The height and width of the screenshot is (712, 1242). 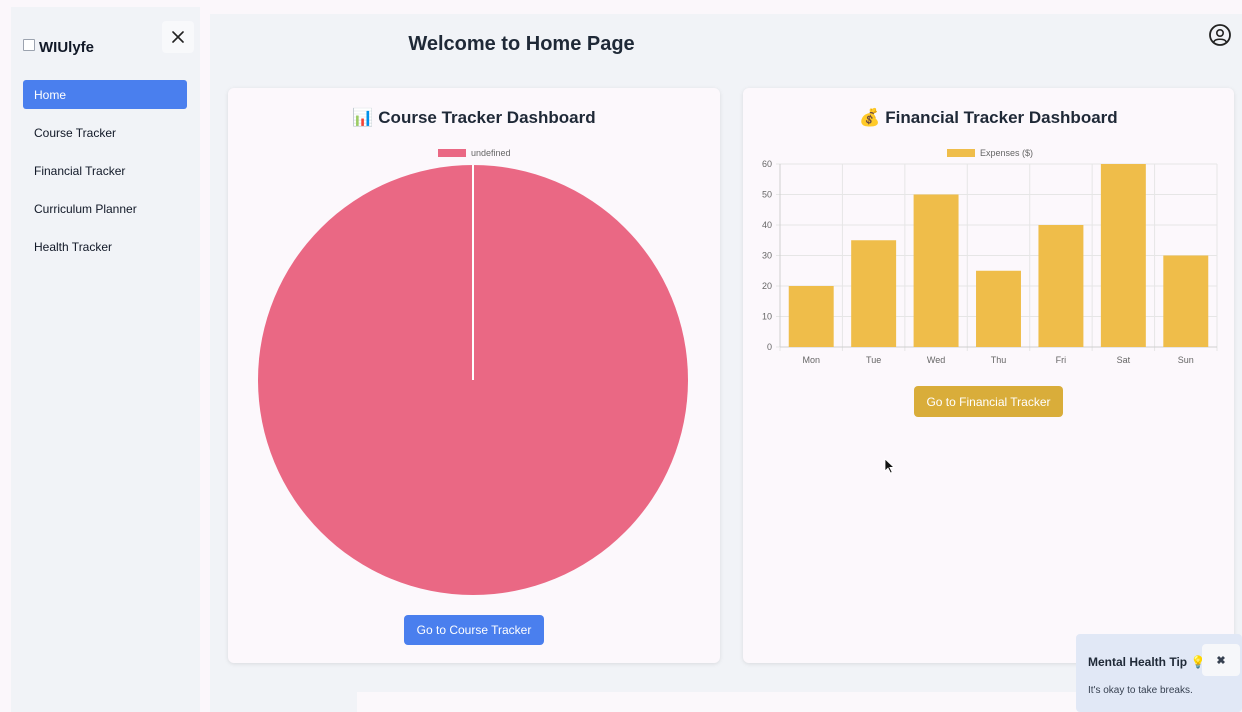 I want to click on bar-legend: Expenses ($), so click(x=990, y=153).